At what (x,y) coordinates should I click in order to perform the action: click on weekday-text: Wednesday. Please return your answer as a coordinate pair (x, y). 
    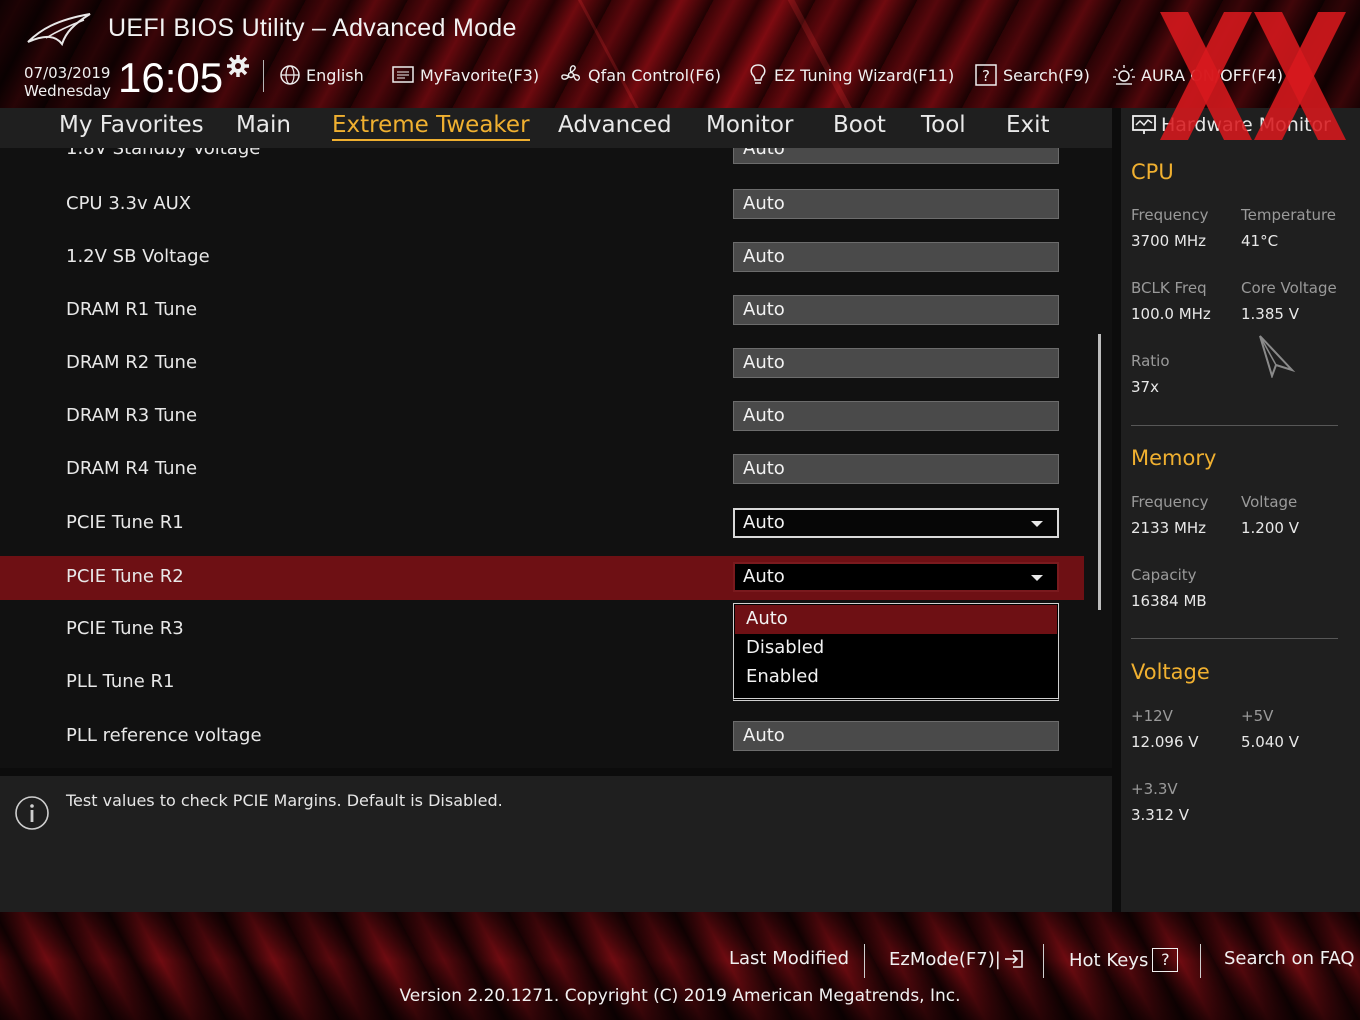
    Looking at the image, I should click on (67, 91).